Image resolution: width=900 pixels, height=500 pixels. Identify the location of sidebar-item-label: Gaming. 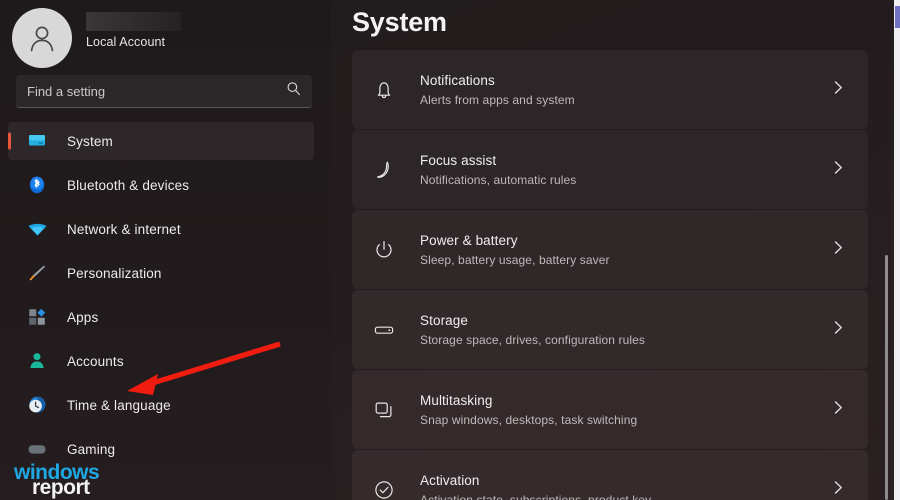
(91, 449).